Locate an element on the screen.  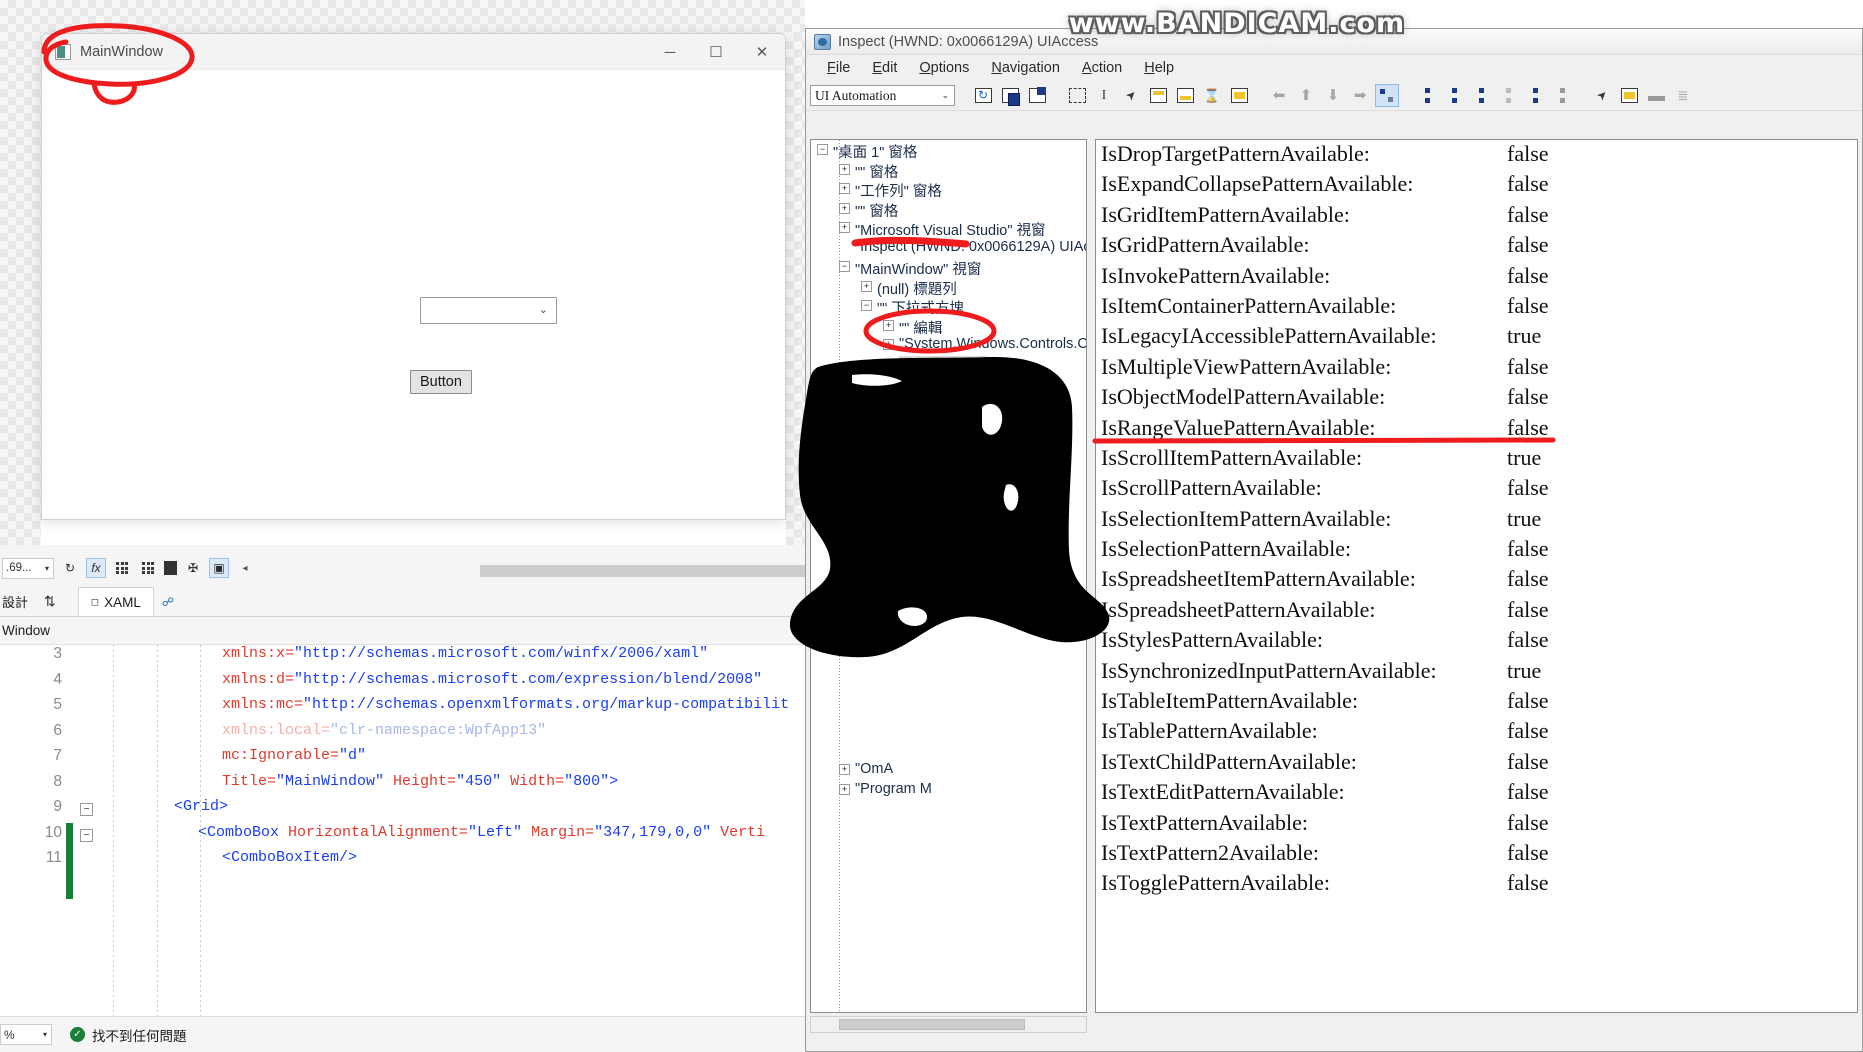
text-cursor-icon is located at coordinates (1104, 95).